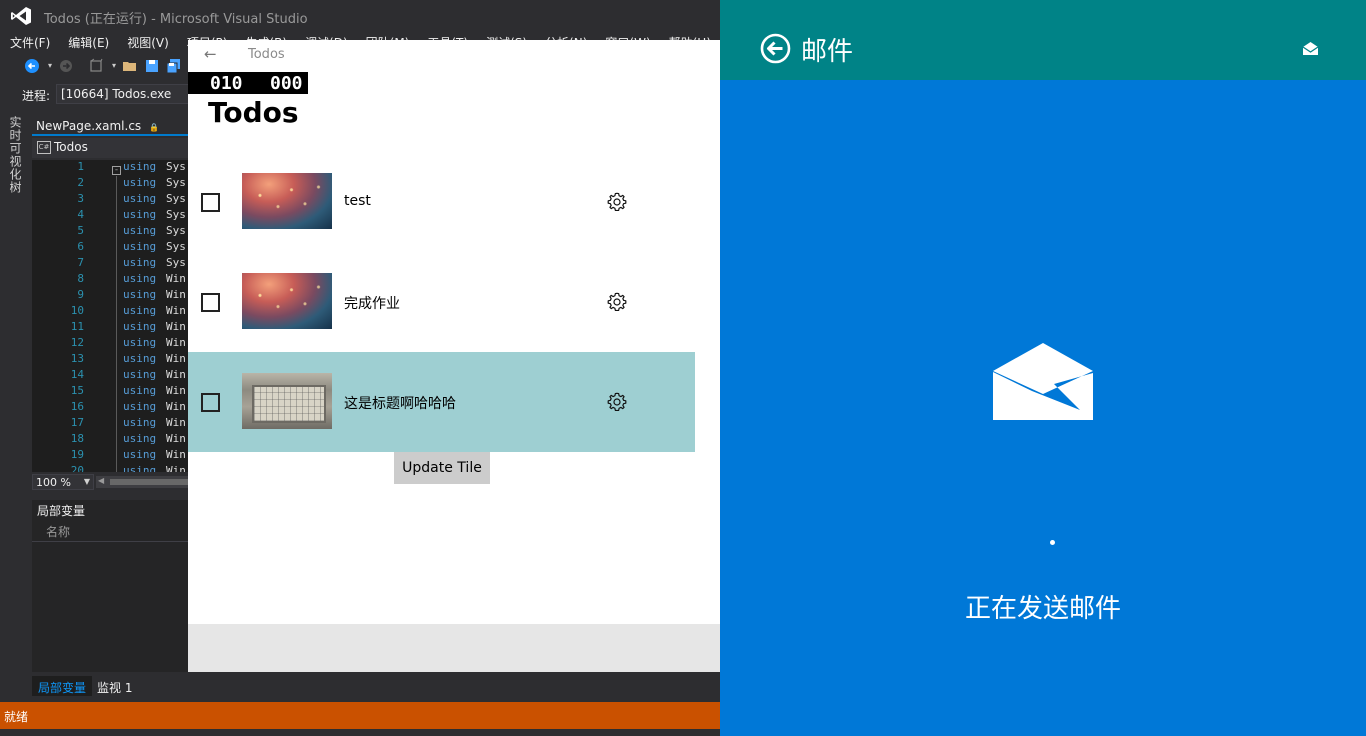 The image size is (1366, 736). Describe the element at coordinates (77, 390) in the screenshot. I see `line-number: 15` at that location.